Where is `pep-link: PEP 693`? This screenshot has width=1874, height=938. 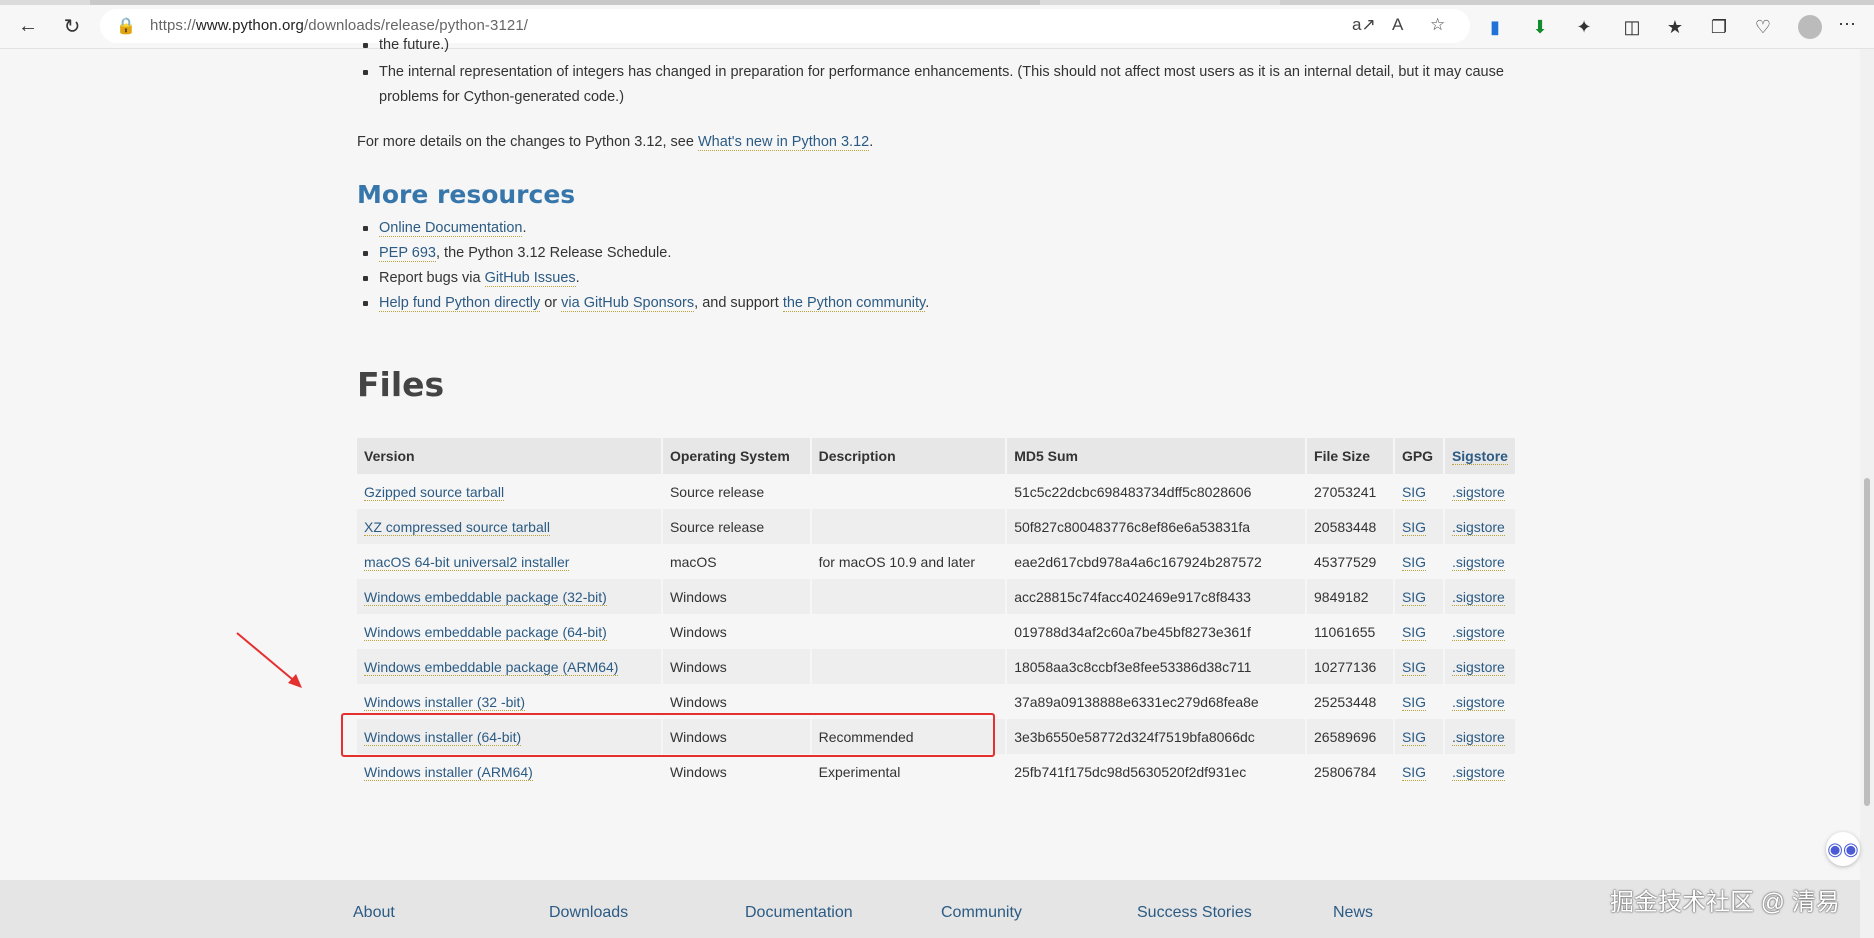 pep-link: PEP 693 is located at coordinates (407, 253).